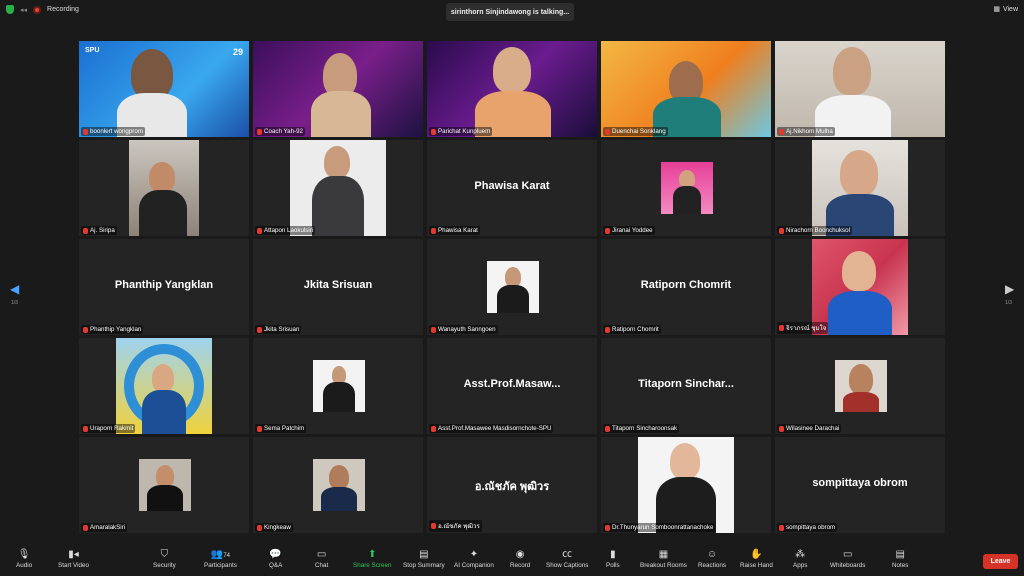  I want to click on participant-display-name: Jkita Srisuan, so click(338, 285).